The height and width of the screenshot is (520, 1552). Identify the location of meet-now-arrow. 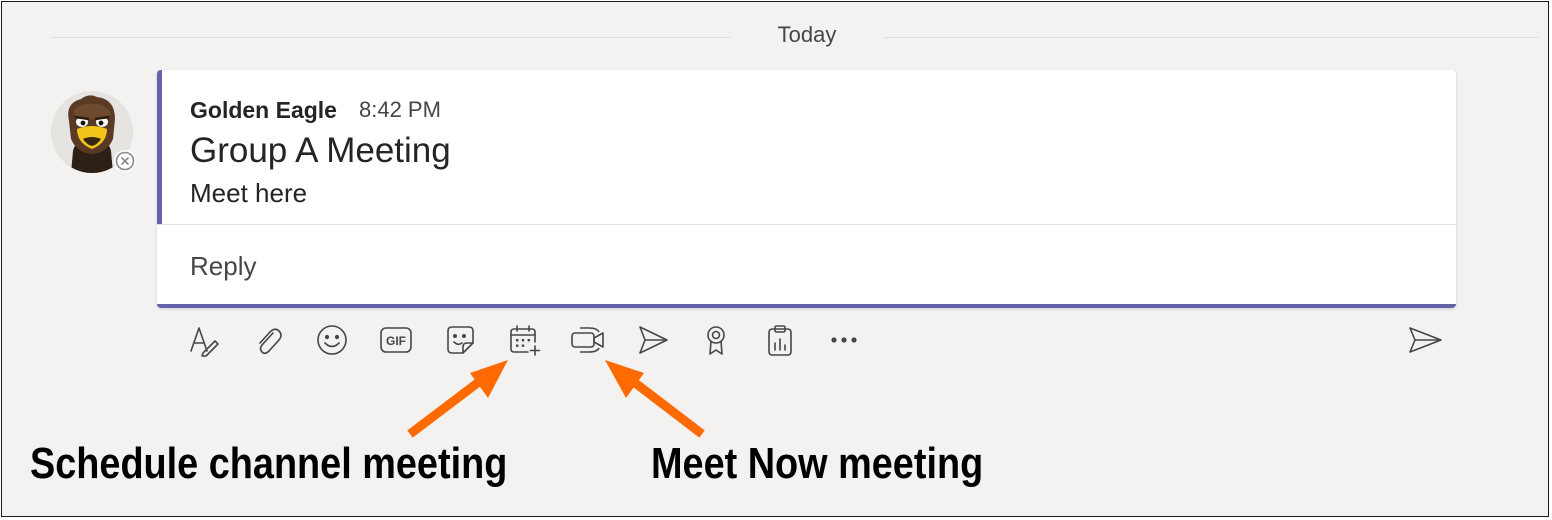
(666, 406).